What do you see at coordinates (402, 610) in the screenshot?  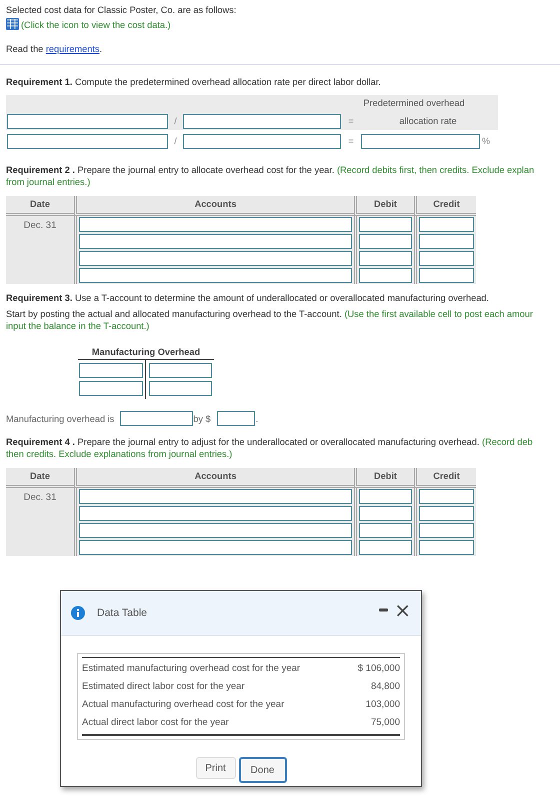 I see `close-button: ×` at bounding box center [402, 610].